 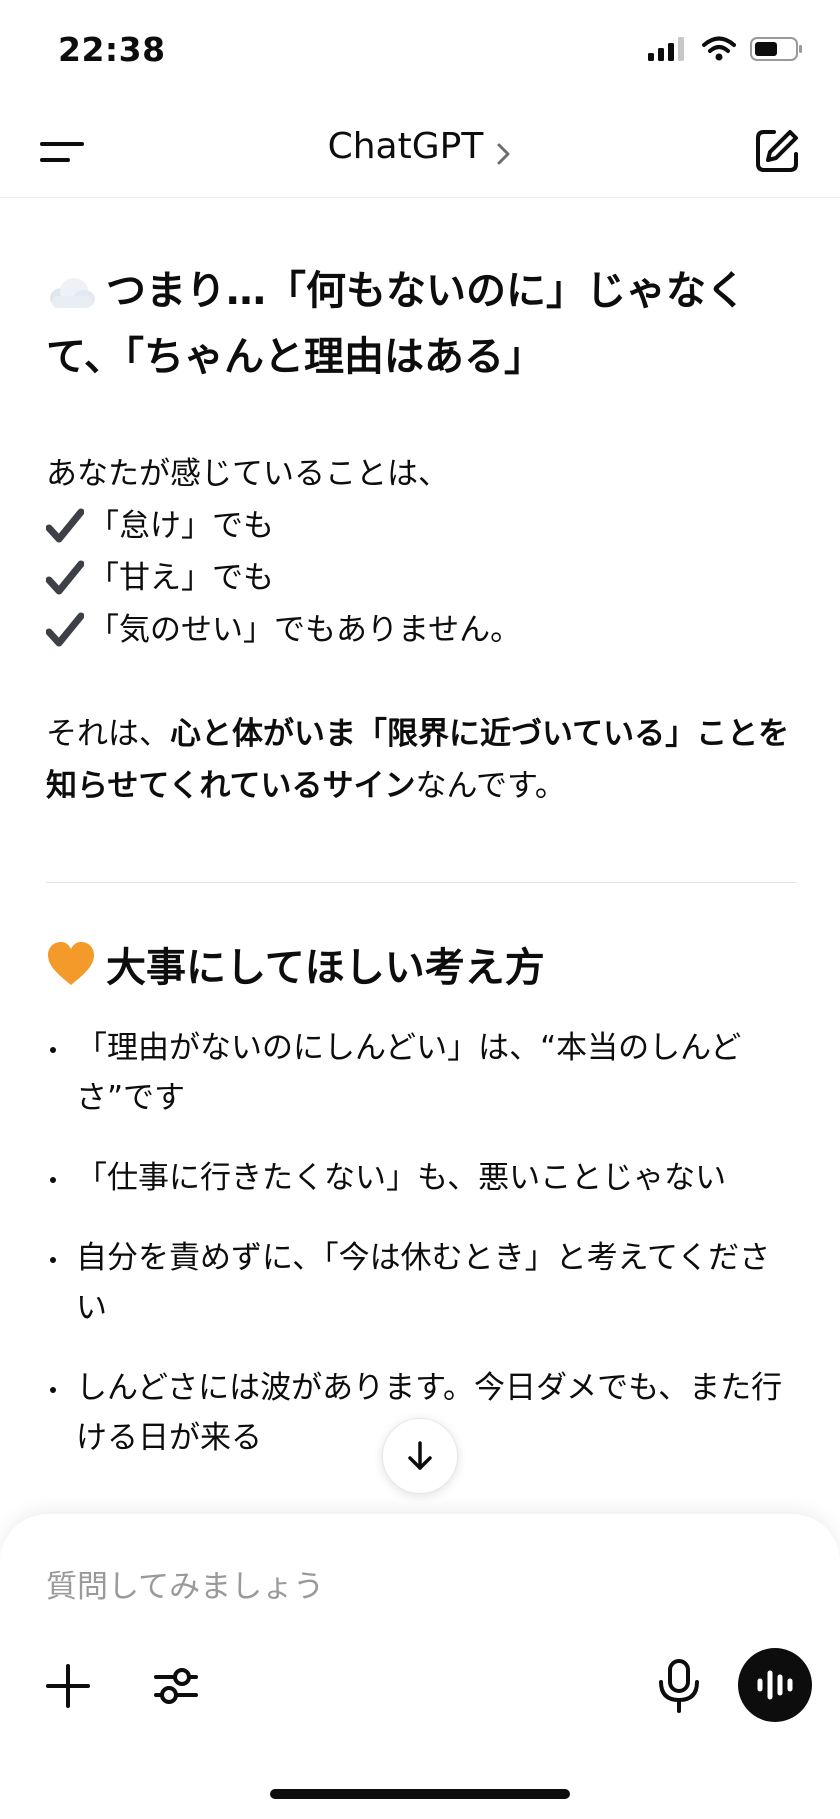 What do you see at coordinates (421, 526) in the screenshot?
I see `check-line: 「怠け」でも` at bounding box center [421, 526].